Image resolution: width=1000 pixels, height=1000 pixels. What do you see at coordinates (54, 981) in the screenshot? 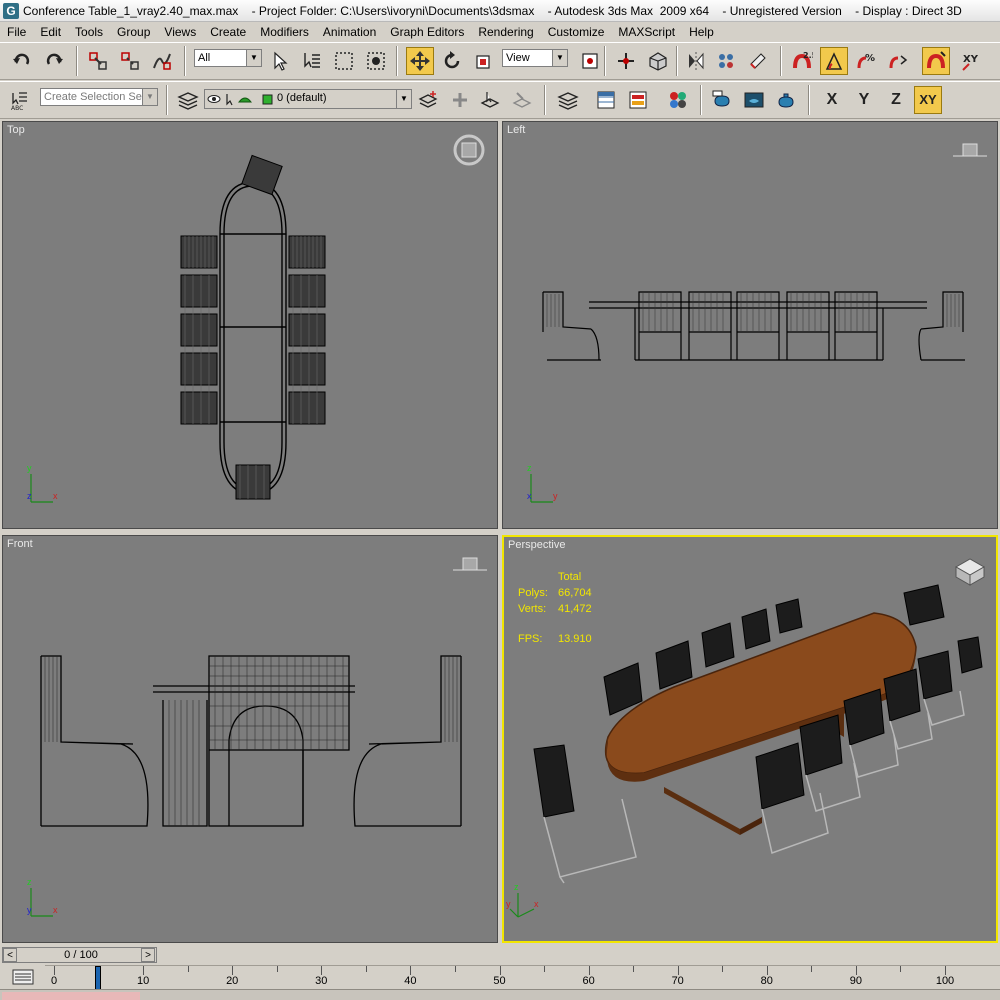
I see `timeline-tick-label: 0` at bounding box center [54, 981].